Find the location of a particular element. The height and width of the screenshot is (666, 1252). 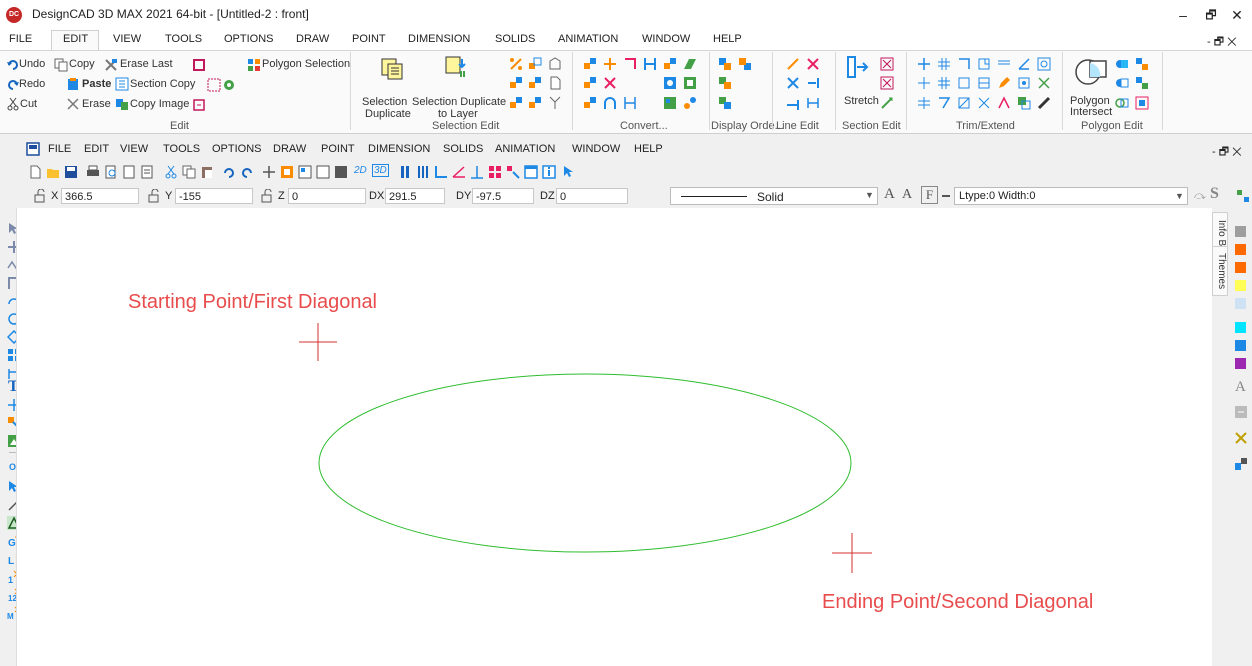

restore-button: 🗗 is located at coordinates (1211, 15).